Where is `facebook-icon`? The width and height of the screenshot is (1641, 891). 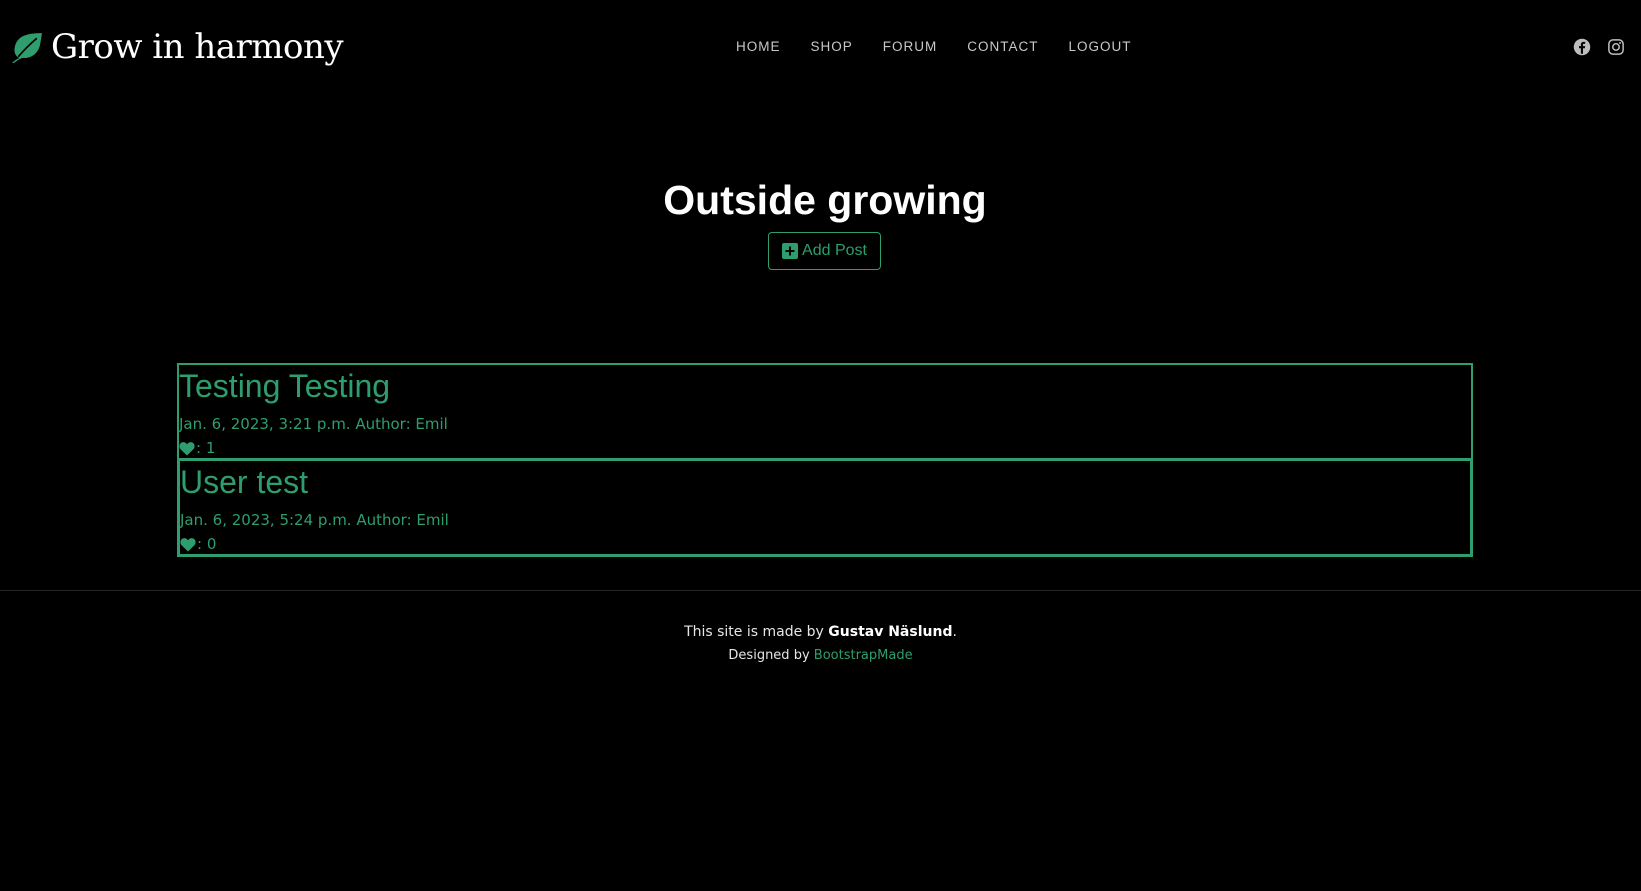
facebook-icon is located at coordinates (1582, 47).